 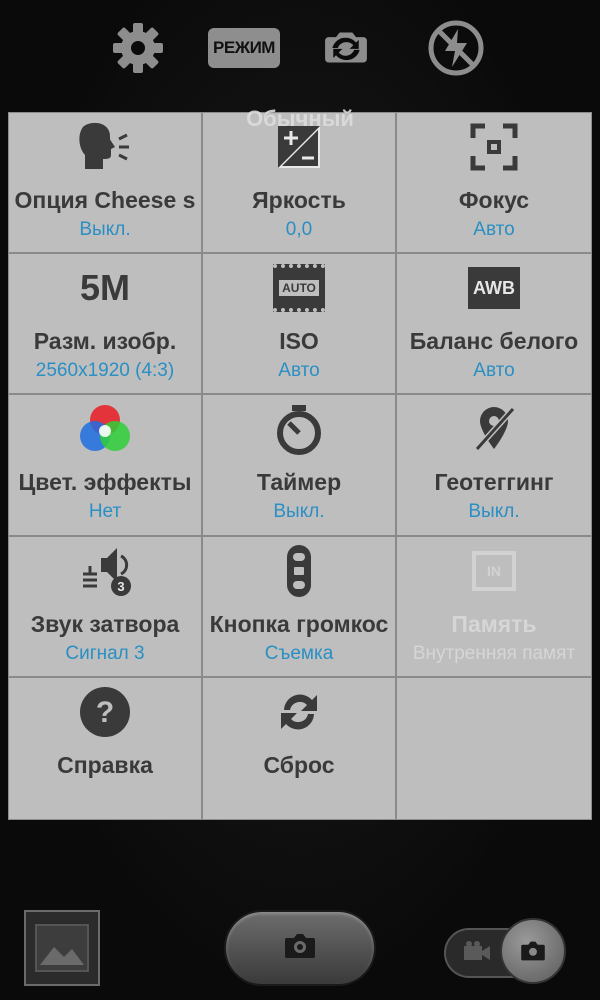 I want to click on mode-badge-label: РЕЖИМ, so click(x=244, y=47).